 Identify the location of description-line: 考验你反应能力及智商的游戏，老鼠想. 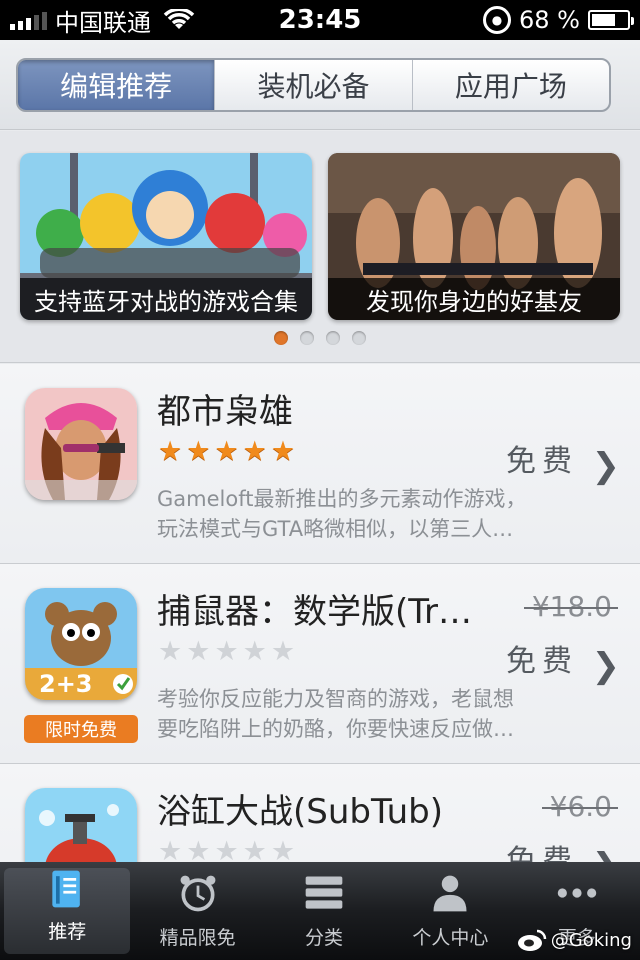
(335, 699).